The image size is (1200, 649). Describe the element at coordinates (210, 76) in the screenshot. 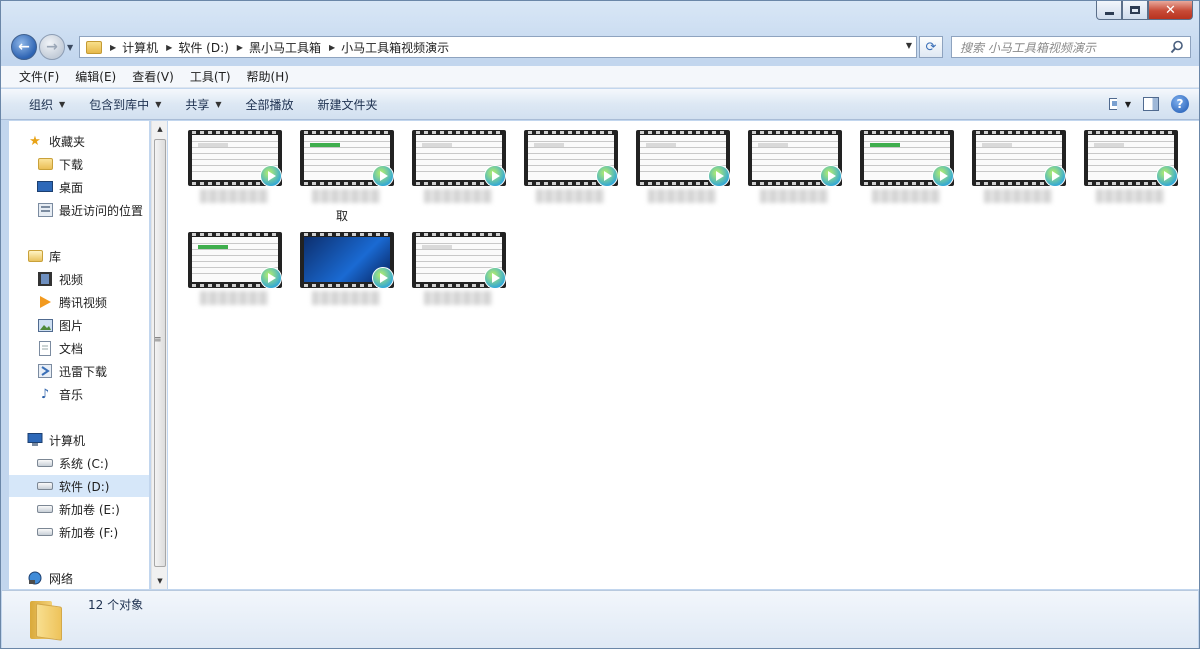

I see `menu-tools: 工具(T)` at that location.